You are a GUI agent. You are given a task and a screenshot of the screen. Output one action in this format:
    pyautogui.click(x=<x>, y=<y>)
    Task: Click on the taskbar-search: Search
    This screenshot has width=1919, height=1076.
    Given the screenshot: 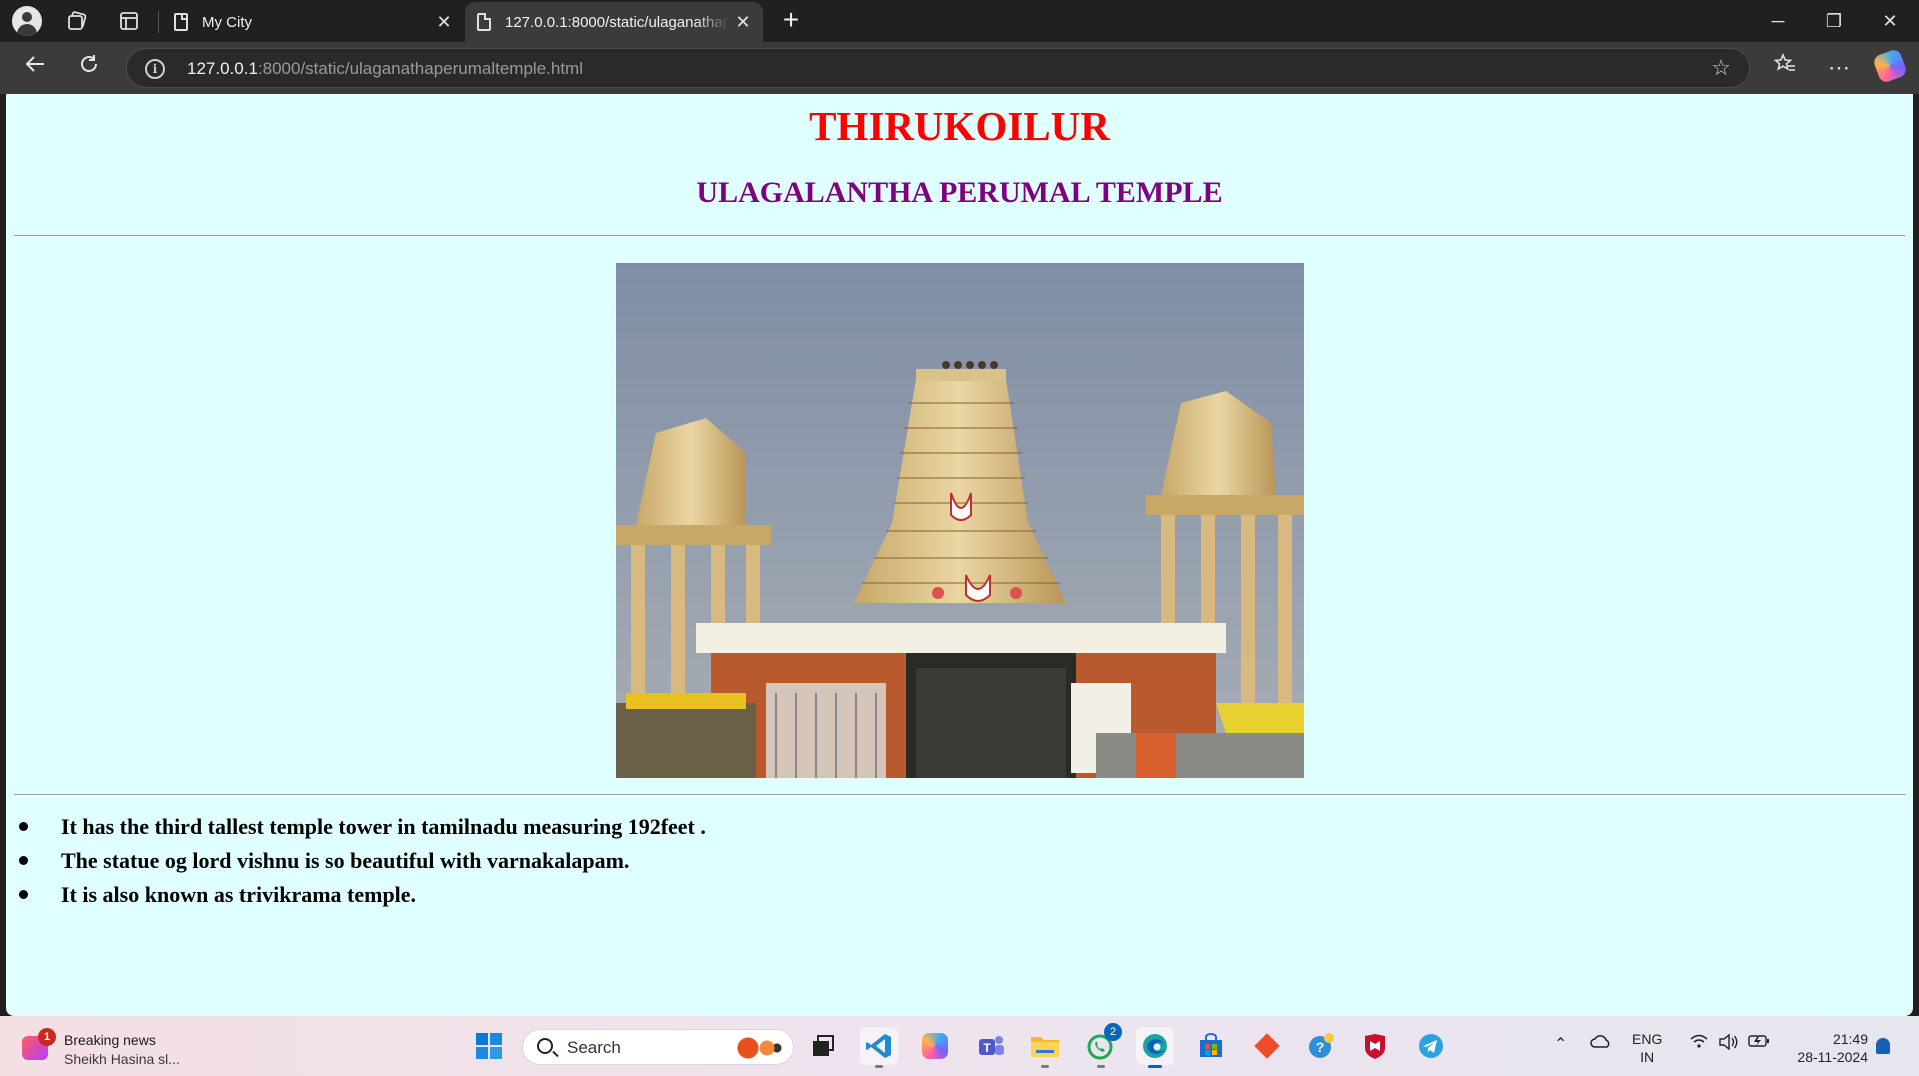 What is the action you would take?
    pyautogui.click(x=658, y=1047)
    